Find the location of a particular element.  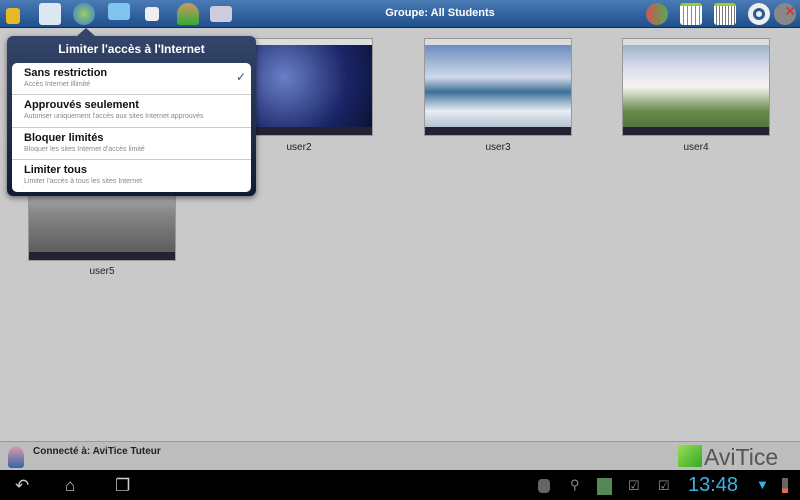

recent-apps-icon: ❐ is located at coordinates (122, 486).